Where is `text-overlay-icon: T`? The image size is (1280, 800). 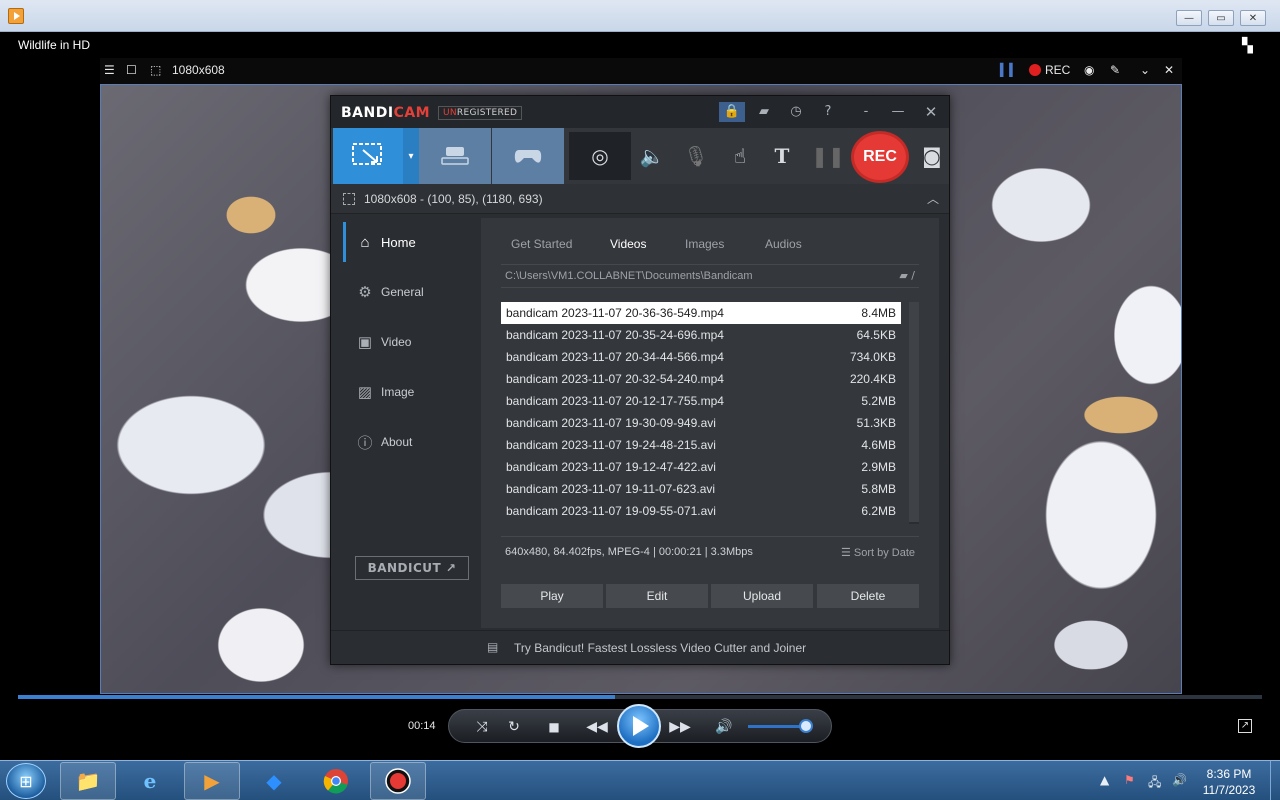
text-overlay-icon: T is located at coordinates (782, 156).